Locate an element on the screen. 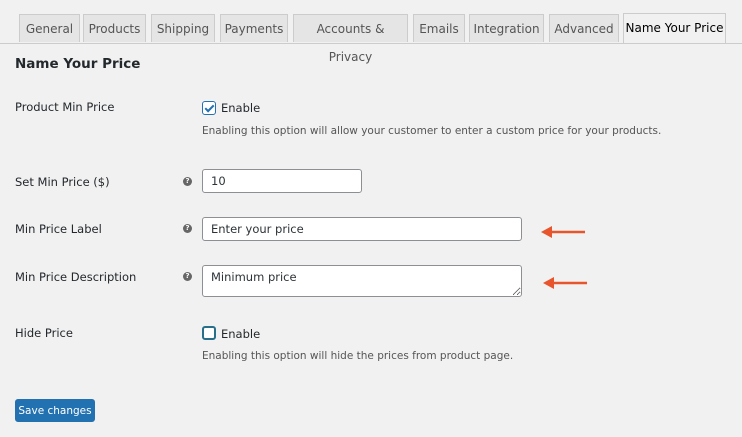  save-changes-button: Save changes is located at coordinates (55, 410).